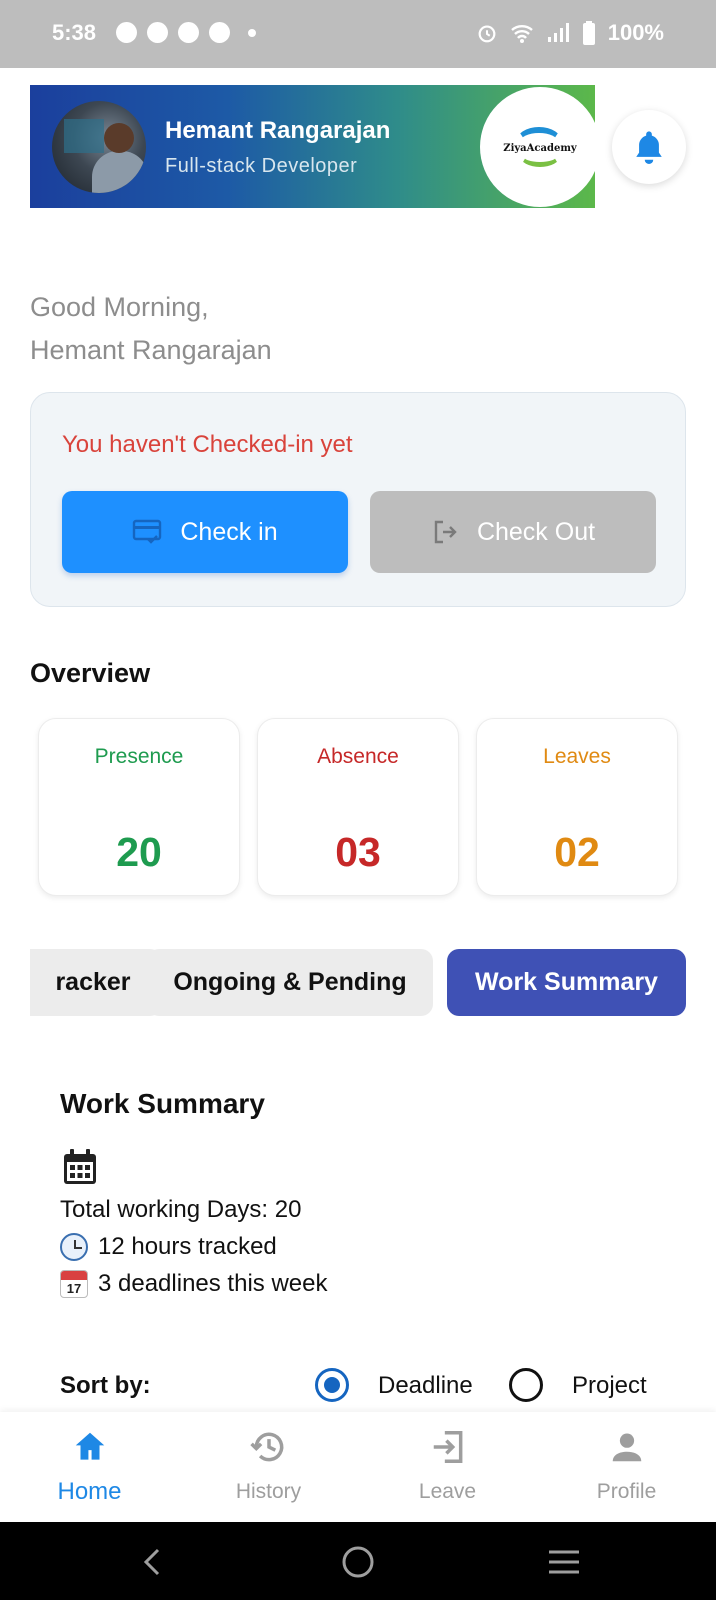 The image size is (716, 1600). Describe the element at coordinates (558, 32) in the screenshot. I see `signal-icon` at that location.